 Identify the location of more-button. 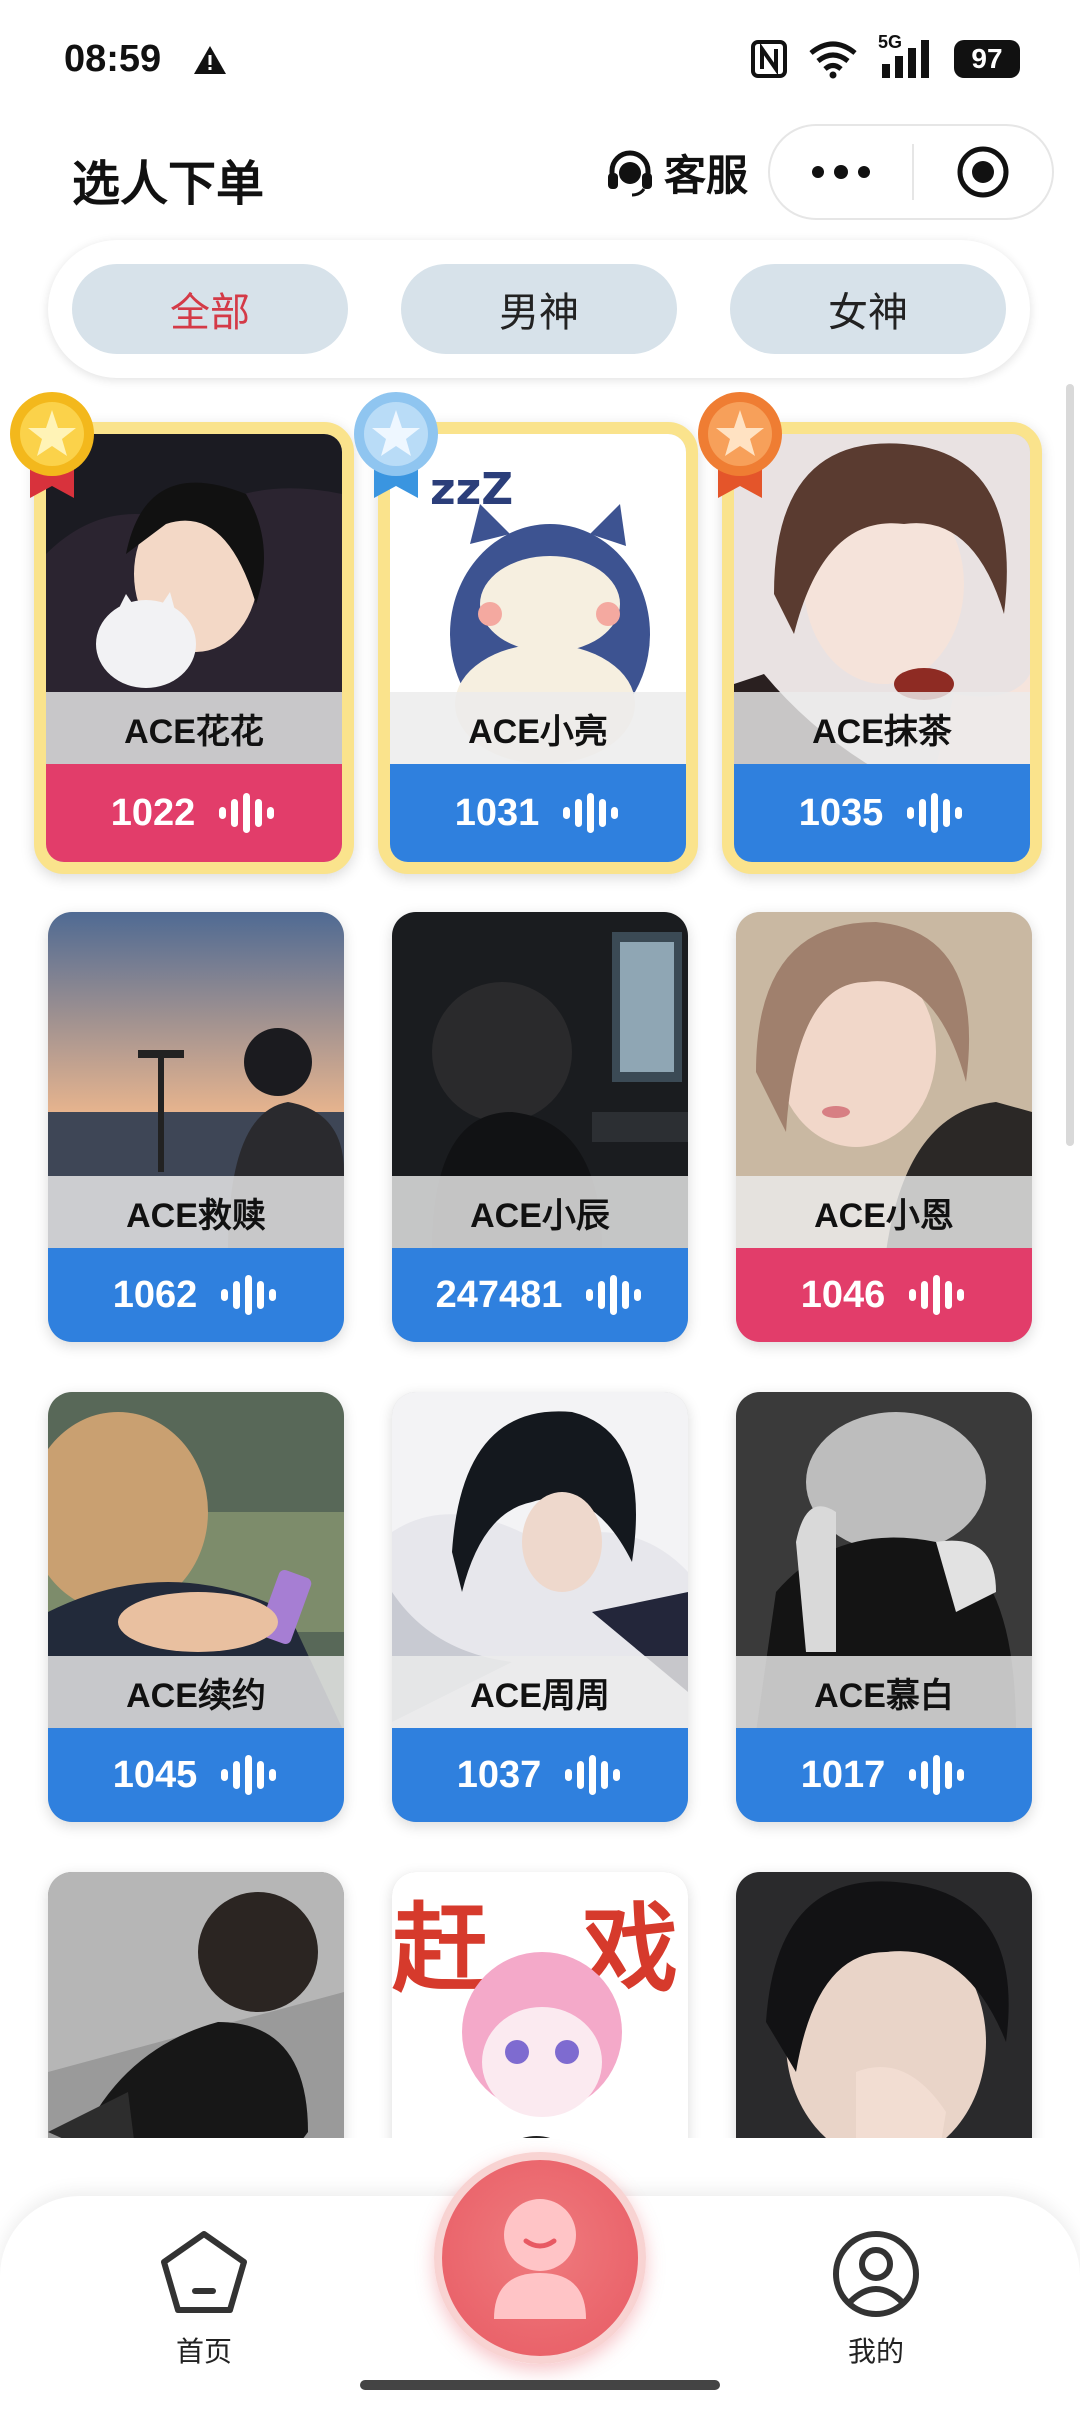
(841, 172).